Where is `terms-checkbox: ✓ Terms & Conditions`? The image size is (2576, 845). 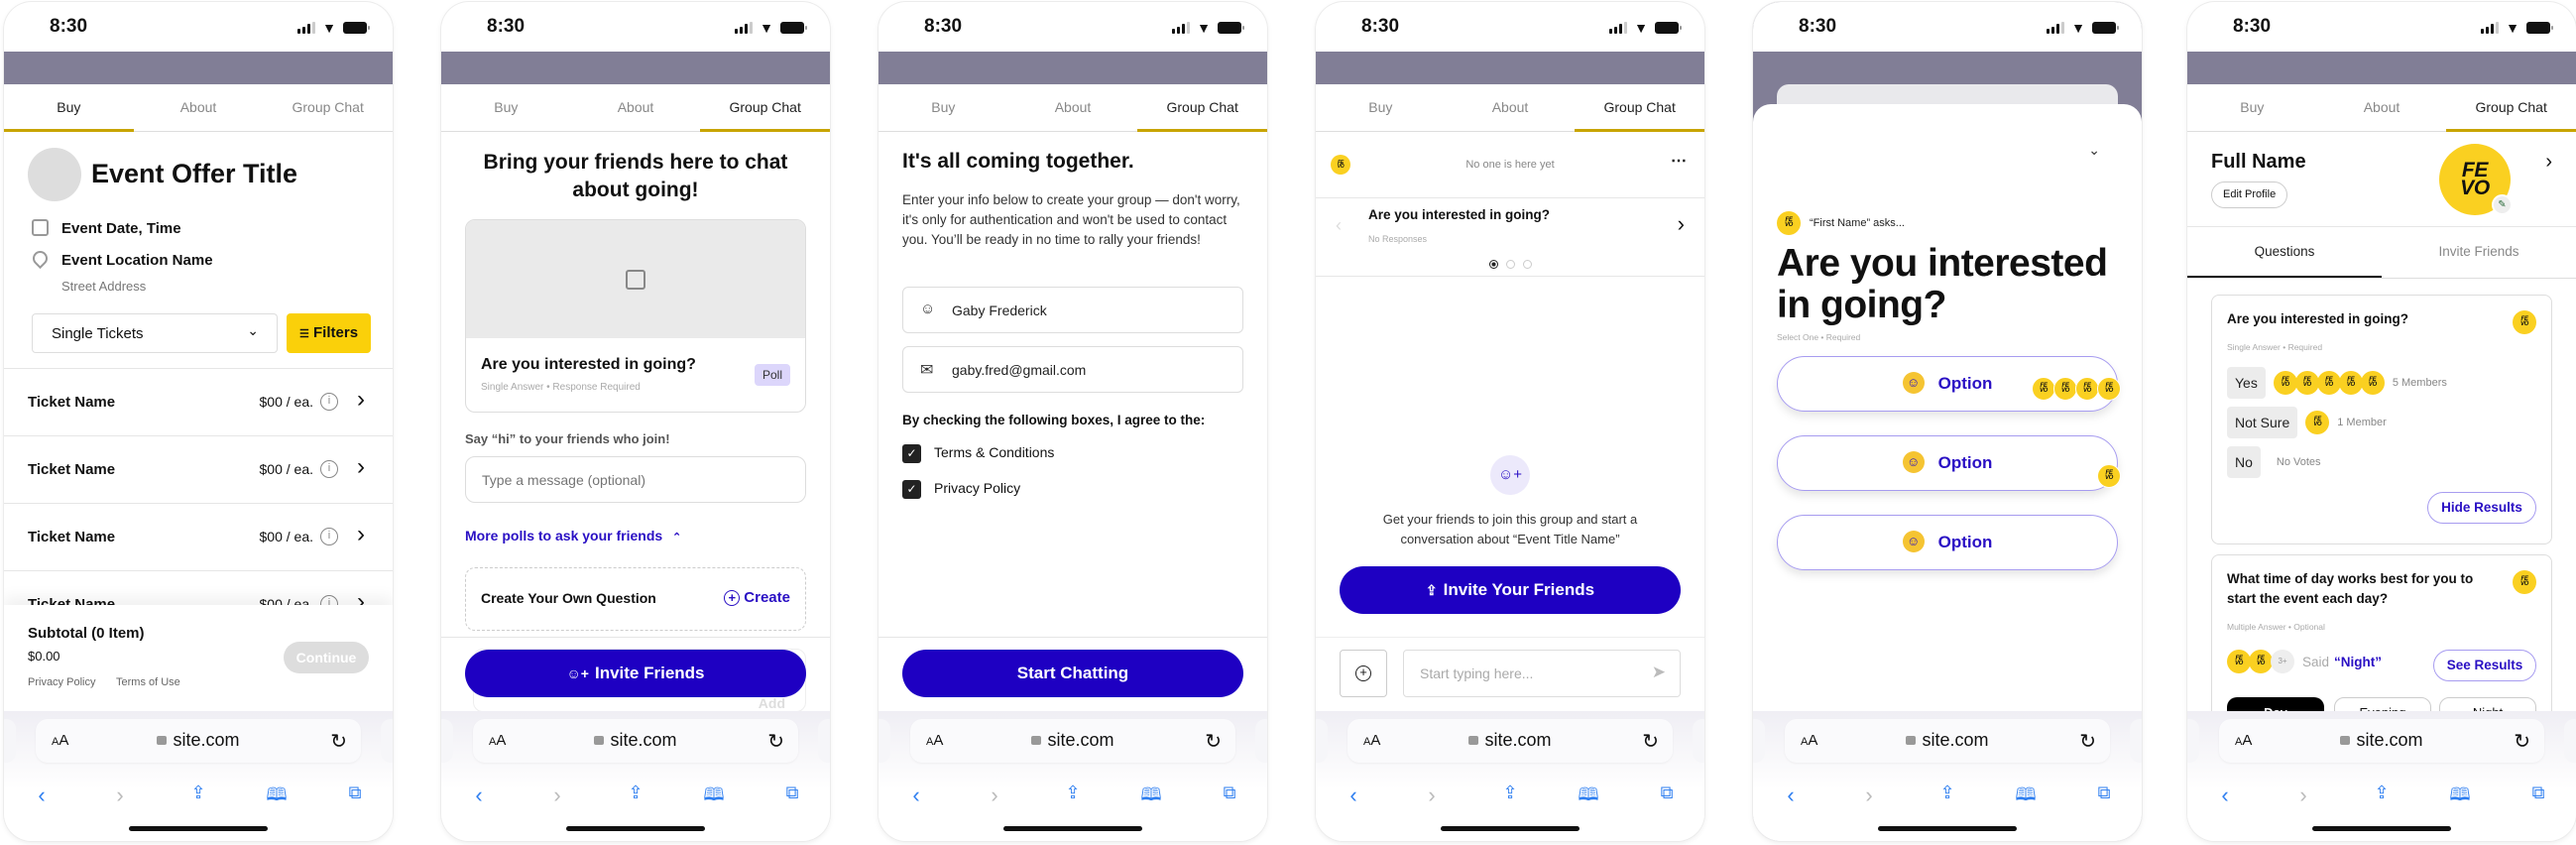 terms-checkbox: ✓ Terms & Conditions is located at coordinates (978, 453).